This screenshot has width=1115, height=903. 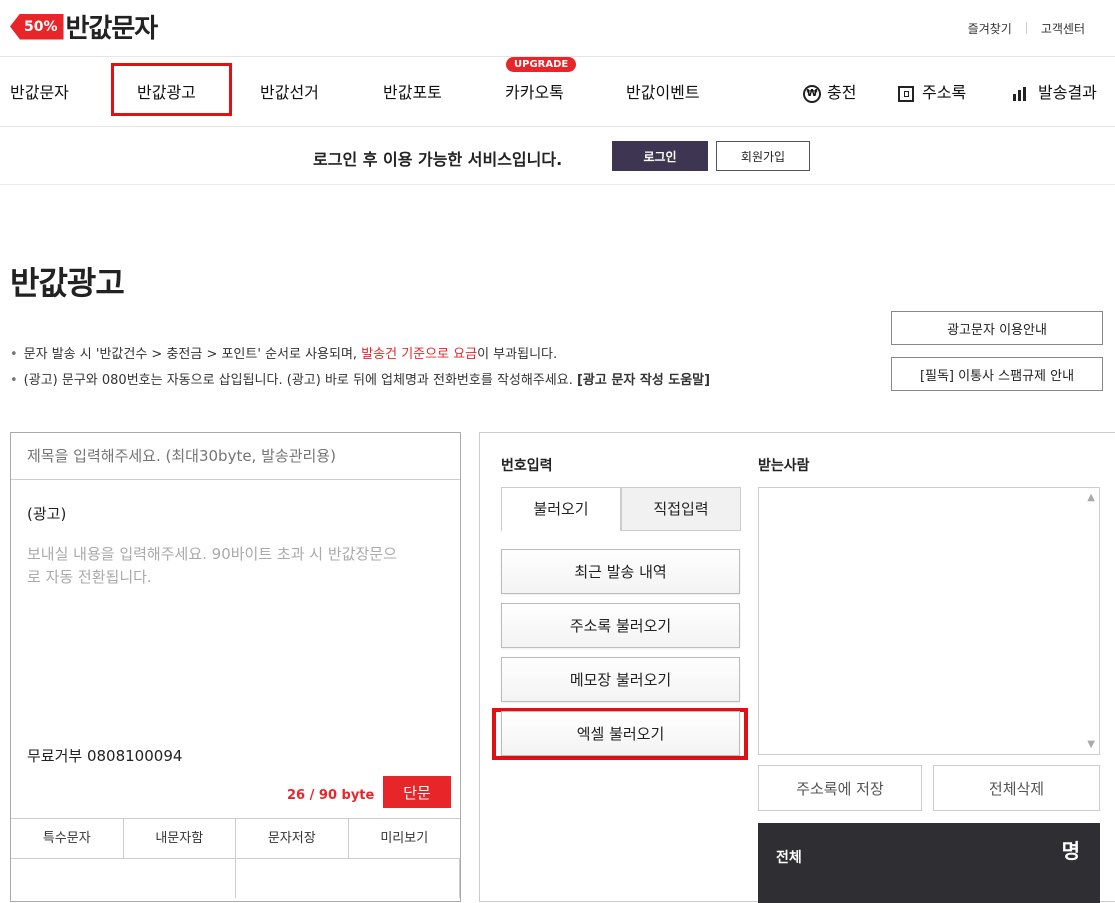 I want to click on discount-badge: 50%, so click(x=37, y=26).